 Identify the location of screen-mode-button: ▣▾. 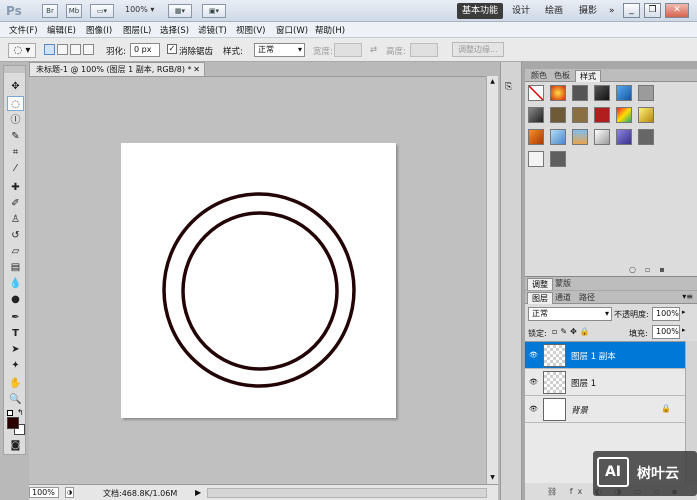
(214, 11).